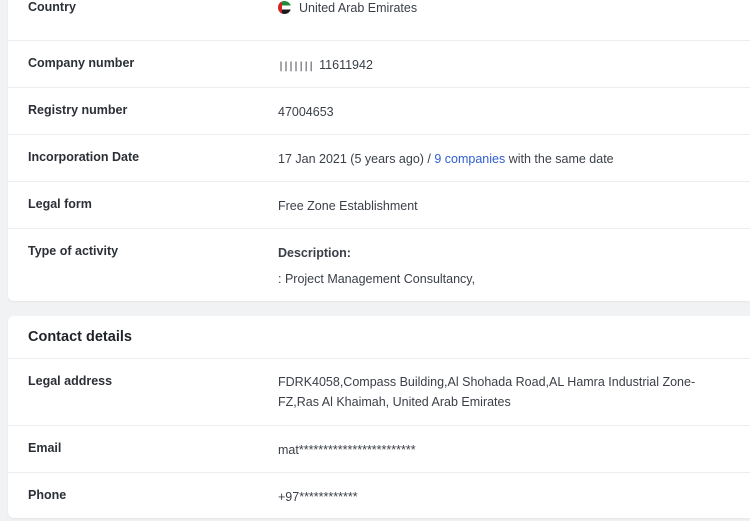  Describe the element at coordinates (348, 206) in the screenshot. I see `legal-form-value: Free Zone Establishment` at that location.